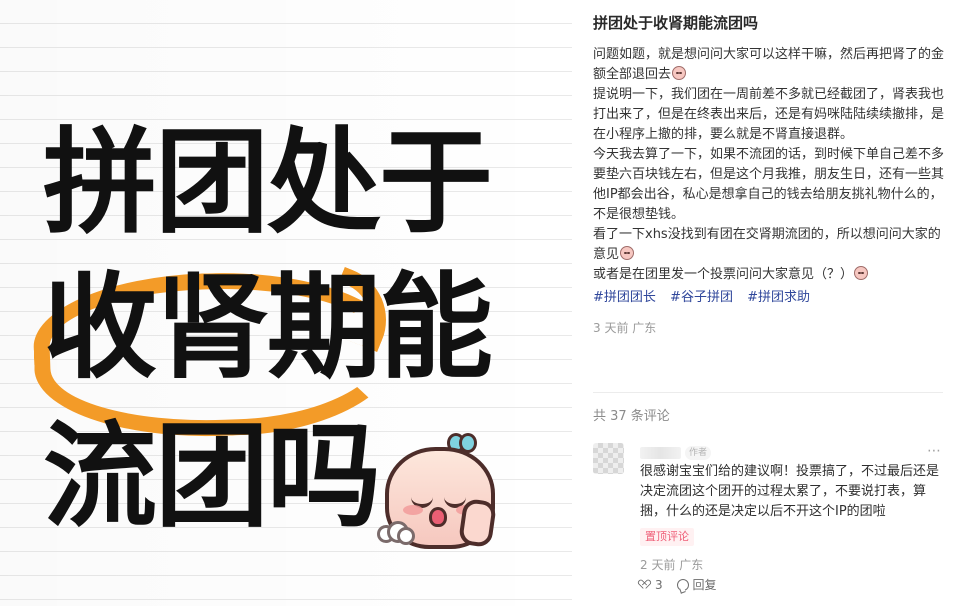 The height and width of the screenshot is (606, 961). What do you see at coordinates (701, 297) in the screenshot?
I see `tag-guzi-pintuan: #谷子拼团` at bounding box center [701, 297].